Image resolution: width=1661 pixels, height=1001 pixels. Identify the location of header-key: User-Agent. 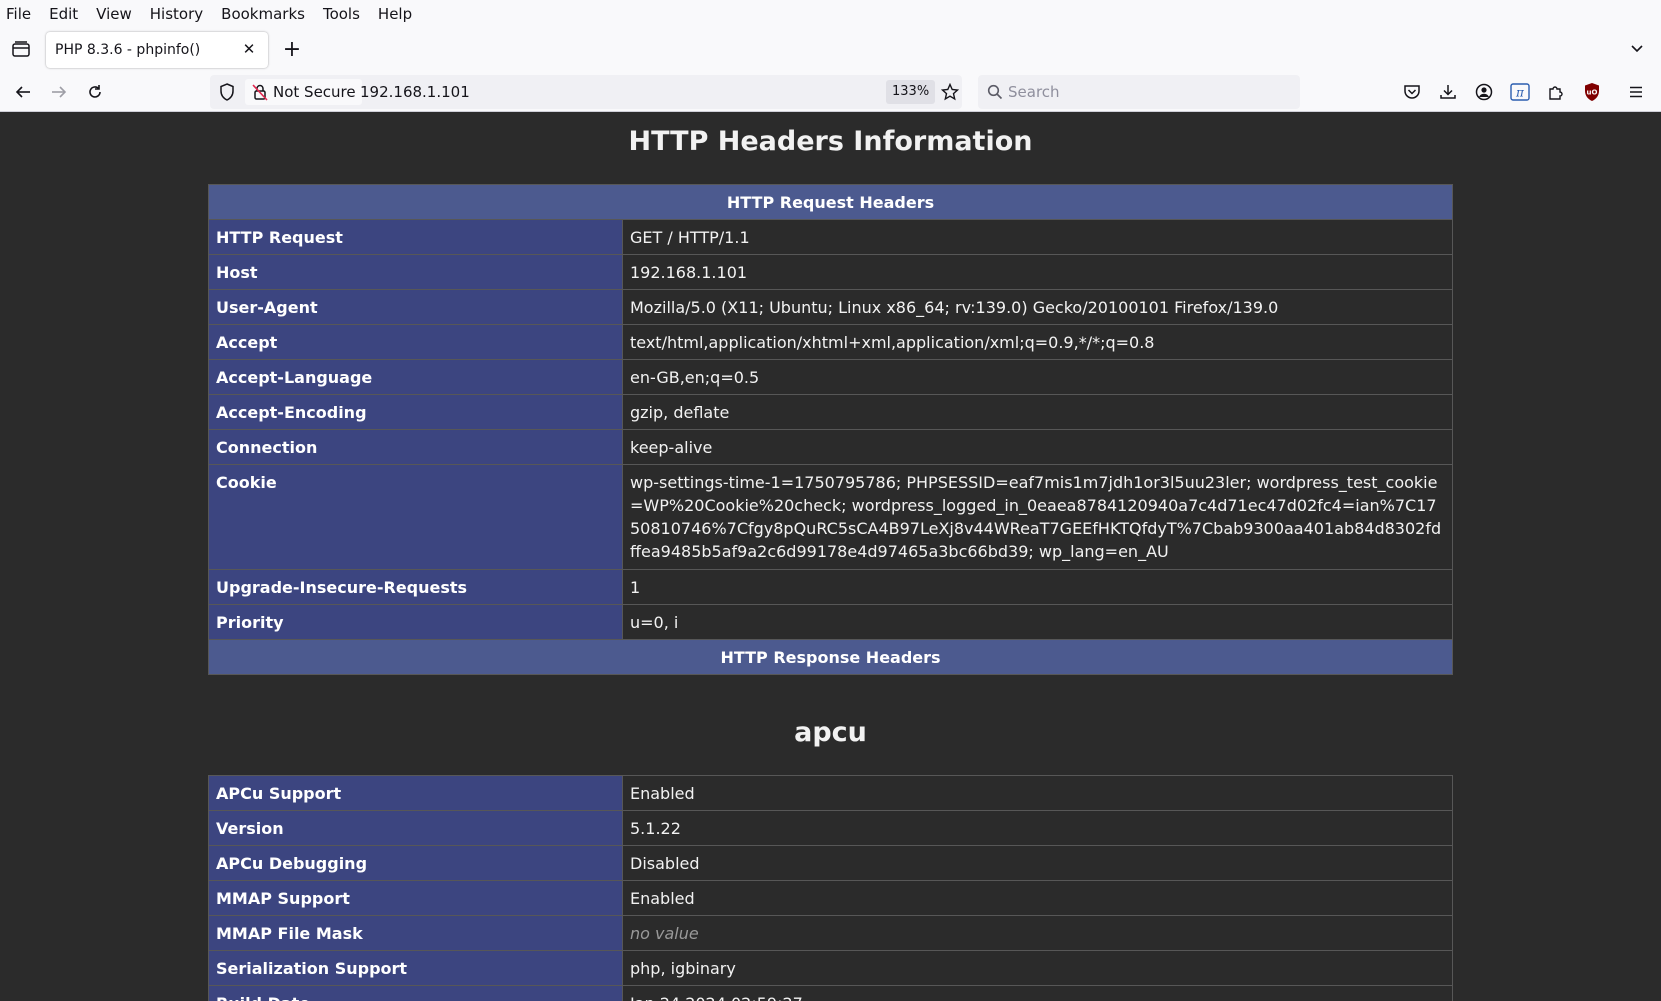
(415, 307).